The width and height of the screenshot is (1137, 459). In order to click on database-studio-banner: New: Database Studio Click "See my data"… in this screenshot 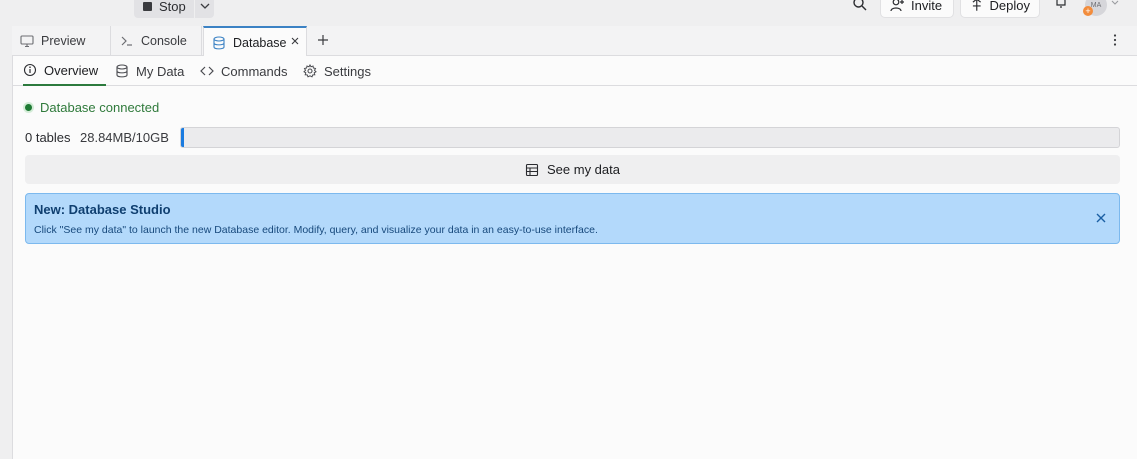, I will do `click(572, 218)`.